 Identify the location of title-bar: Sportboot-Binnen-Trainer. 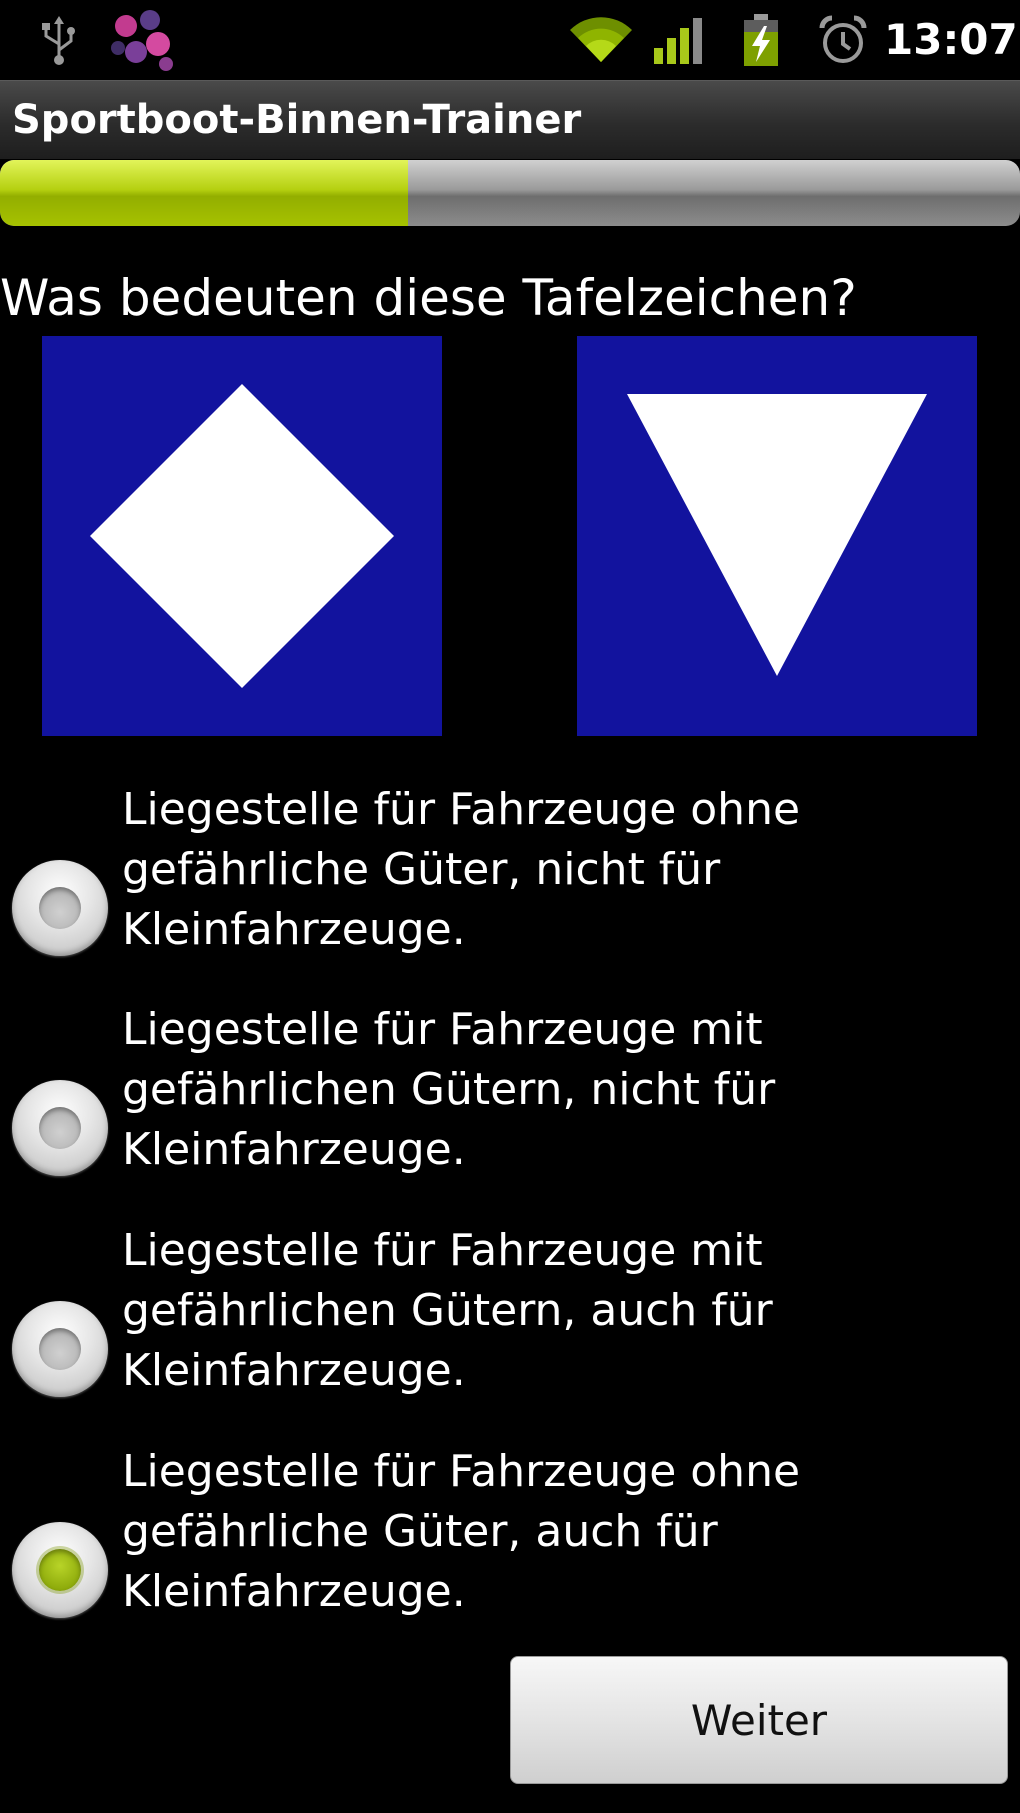
(510, 119).